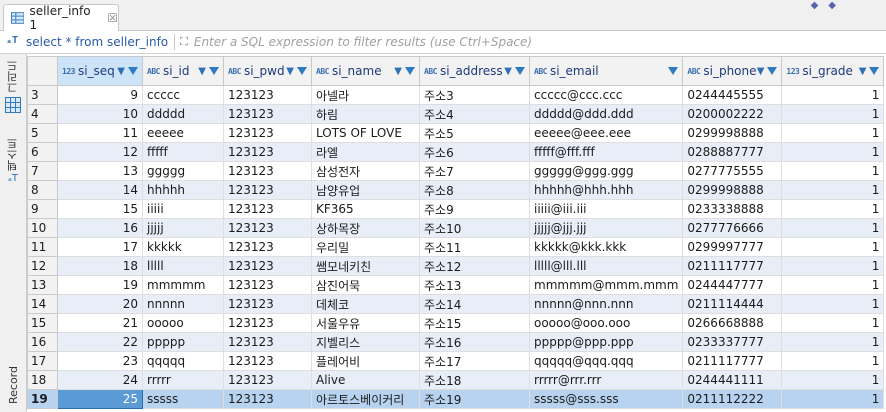 The width and height of the screenshot is (886, 412). I want to click on row-number: 4, so click(42, 114).